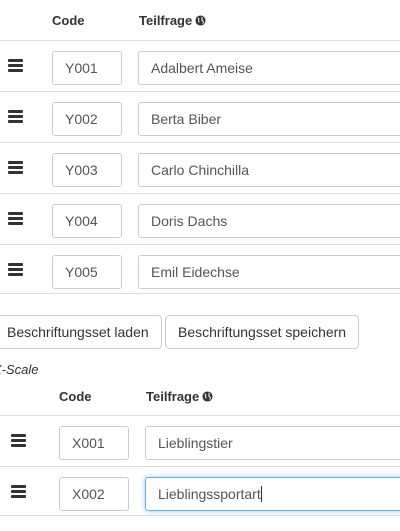  Describe the element at coordinates (269, 68) in the screenshot. I see `subquestion-input: Adalbert Ameise` at that location.